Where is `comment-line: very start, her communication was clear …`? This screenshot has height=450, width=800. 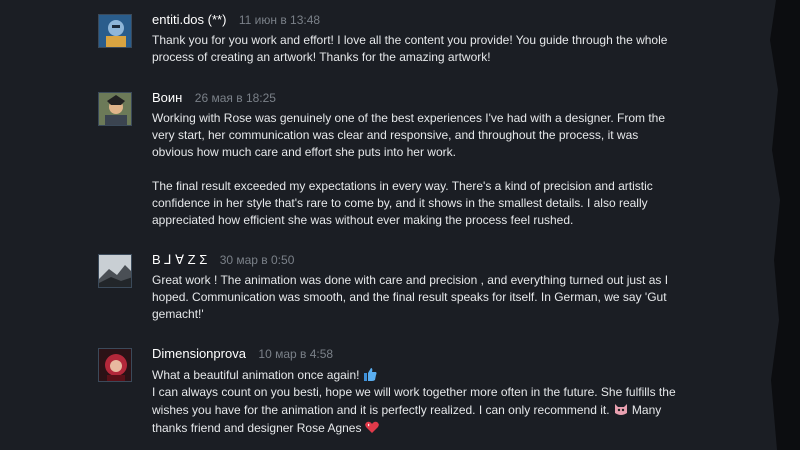 comment-line: very start, her communication was clear … is located at coordinates (395, 135).